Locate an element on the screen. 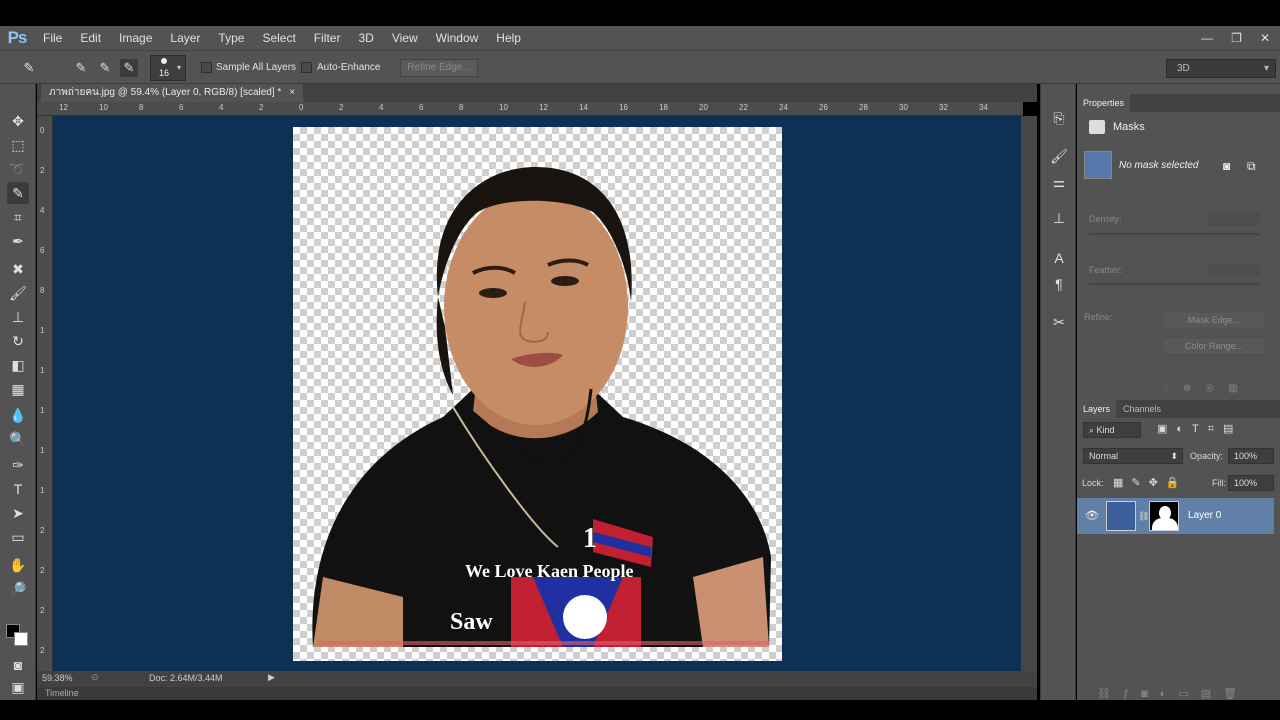 Image resolution: width=1280 pixels, height=720 pixels. layer-filter-icons: ▣◐T⌗▤ is located at coordinates (1199, 429).